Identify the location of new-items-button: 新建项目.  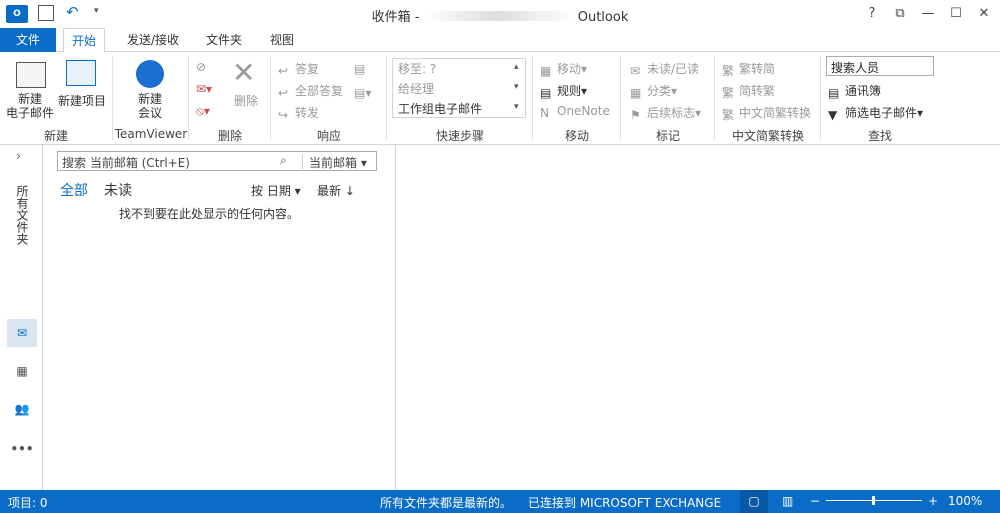
(82, 100).